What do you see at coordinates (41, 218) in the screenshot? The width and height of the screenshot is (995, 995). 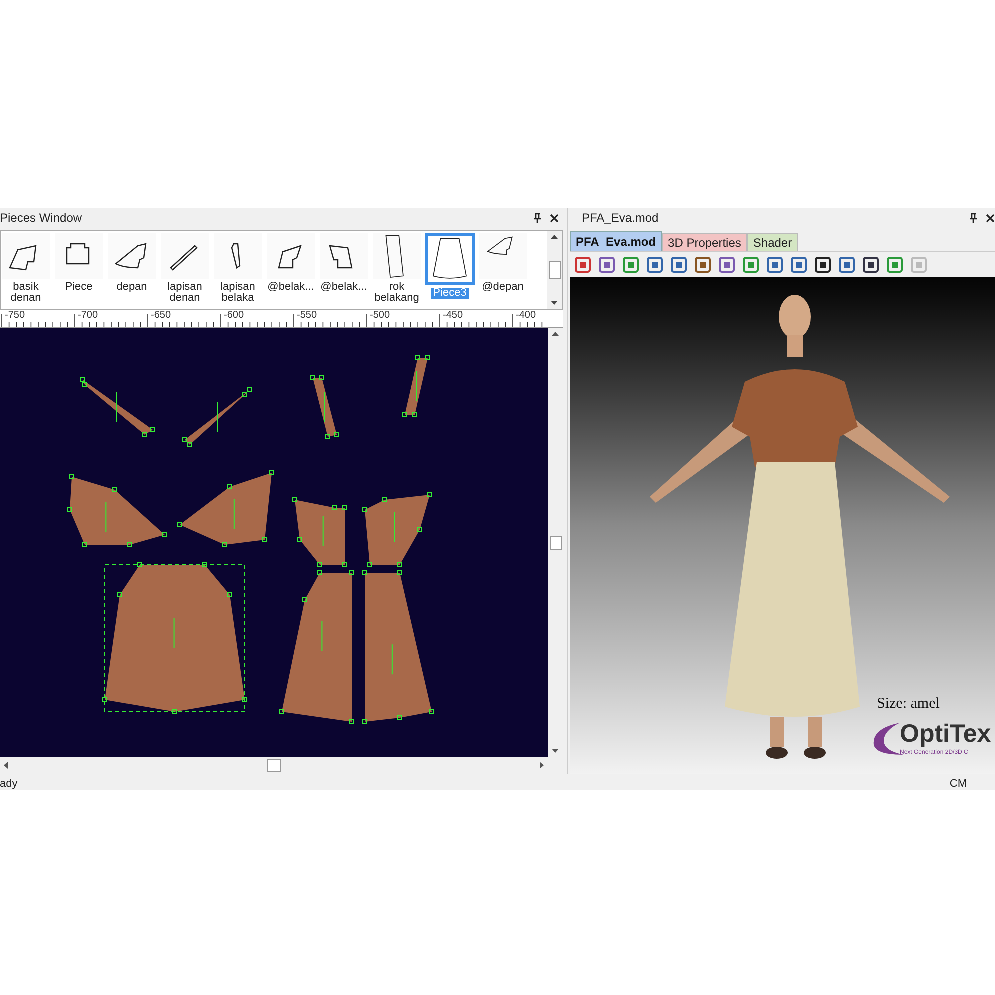 I see `panel-title: Pieces Window` at bounding box center [41, 218].